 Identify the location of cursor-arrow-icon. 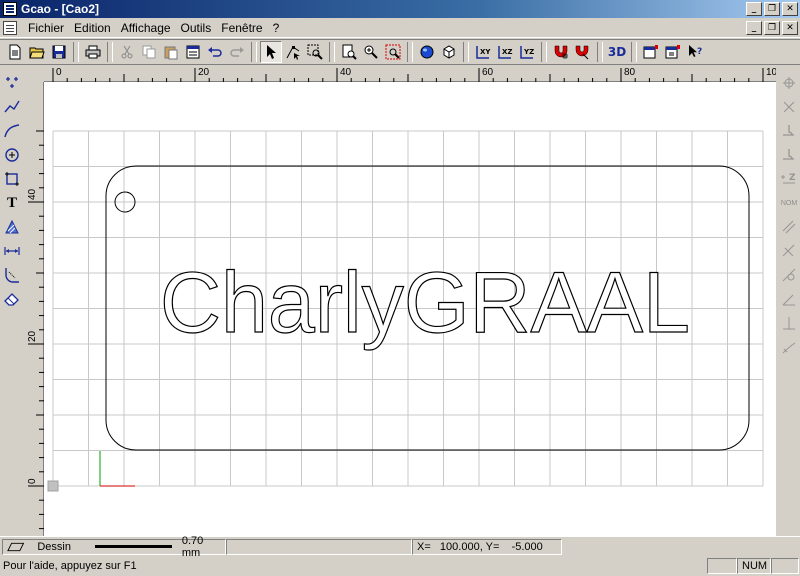
(271, 52).